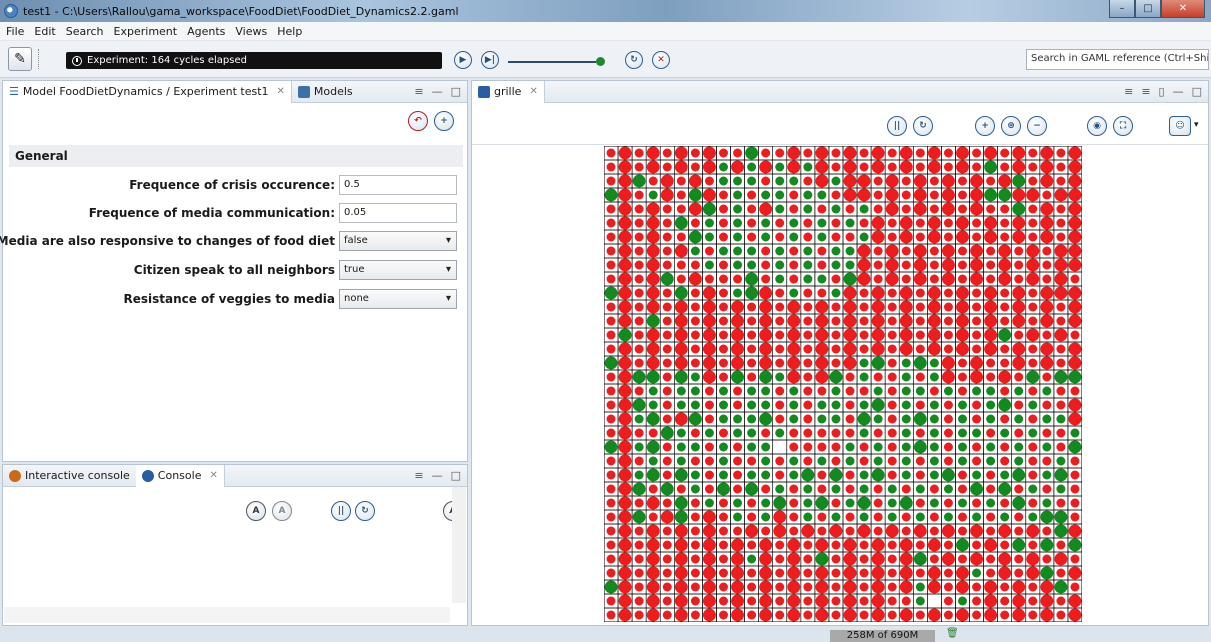 The image size is (1211, 642). I want to click on maximize-button: □, so click(1148, 9).